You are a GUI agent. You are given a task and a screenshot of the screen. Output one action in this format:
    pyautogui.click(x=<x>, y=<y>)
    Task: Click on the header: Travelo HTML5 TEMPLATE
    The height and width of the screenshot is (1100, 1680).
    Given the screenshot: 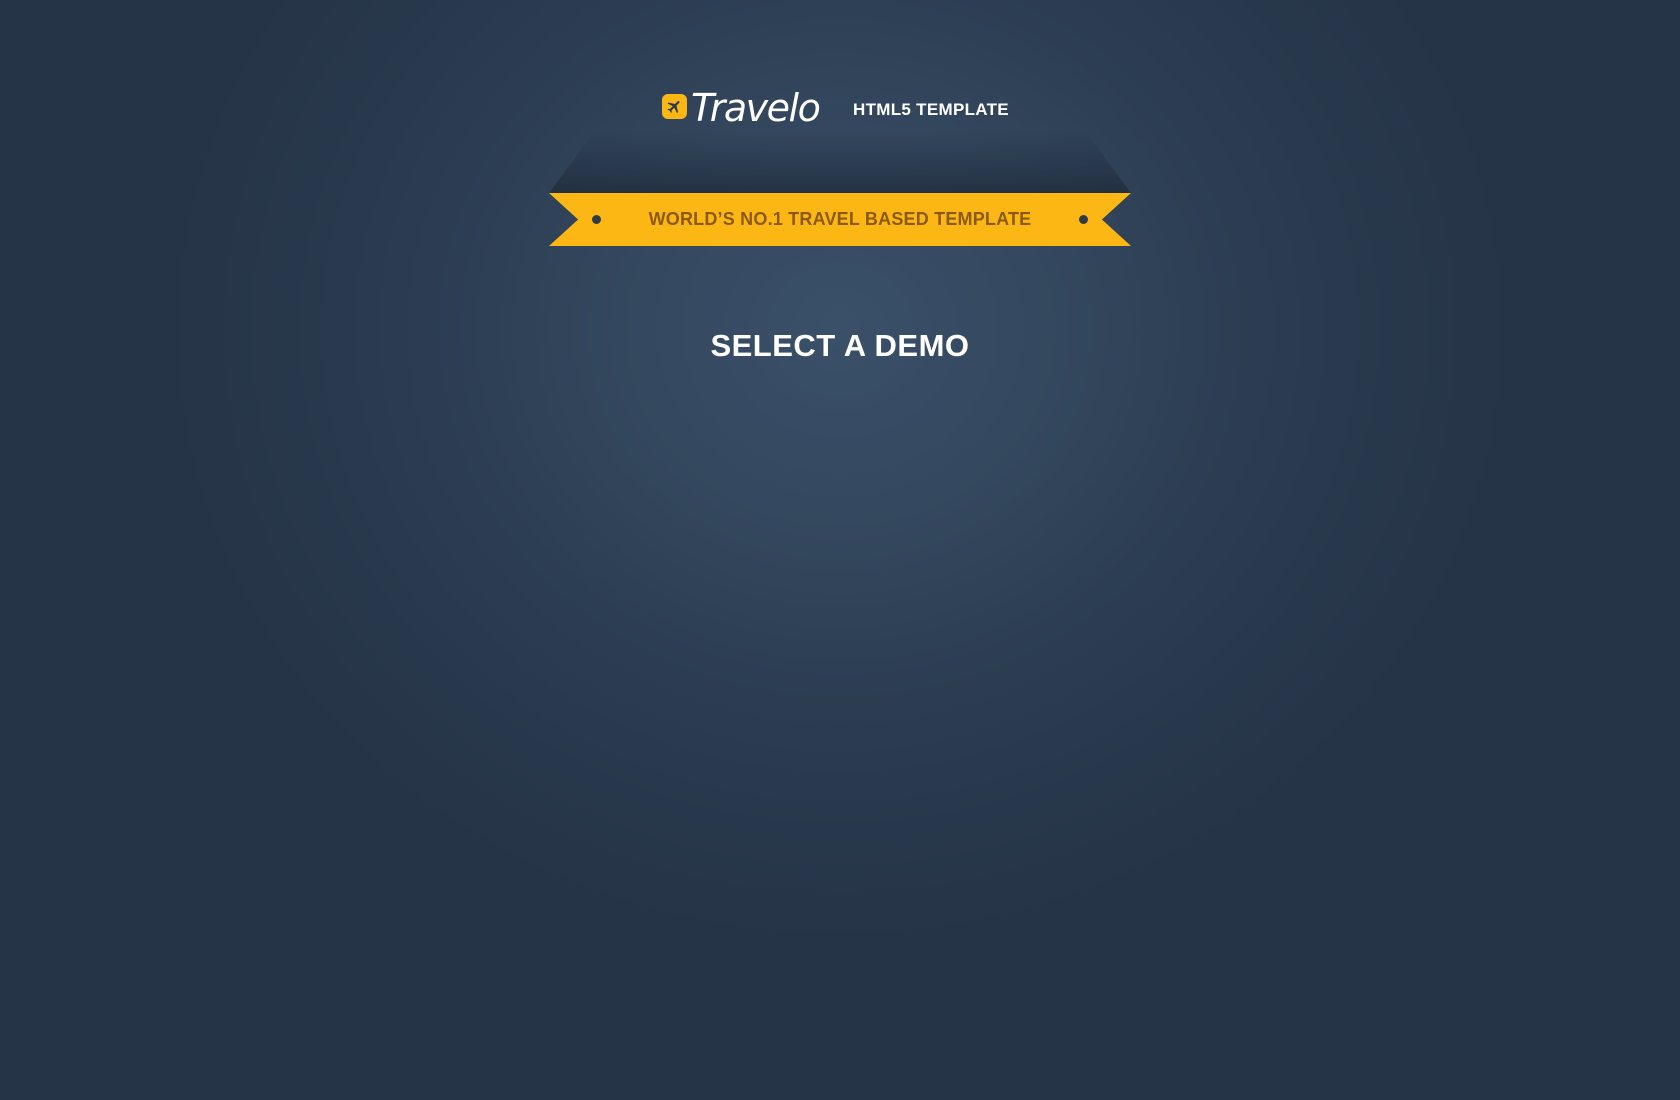 What is the action you would take?
    pyautogui.click(x=840, y=108)
    